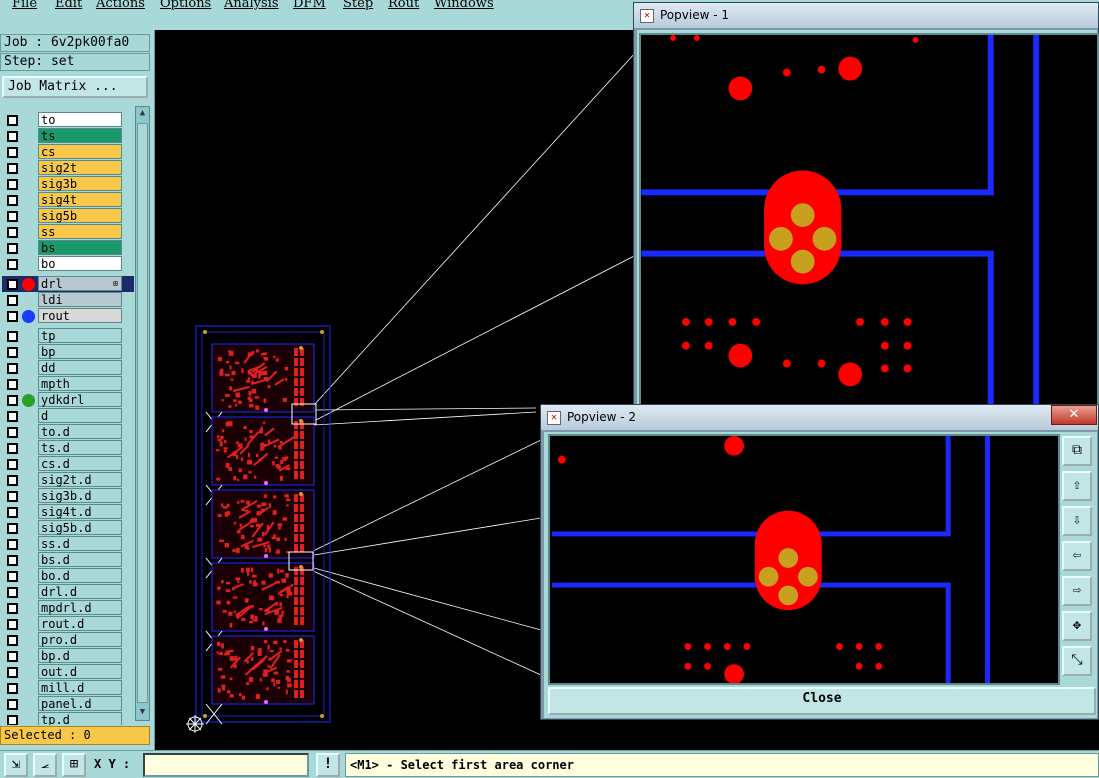 This screenshot has width=1099, height=778. I want to click on menu-dfm: DFM, so click(309, 5).